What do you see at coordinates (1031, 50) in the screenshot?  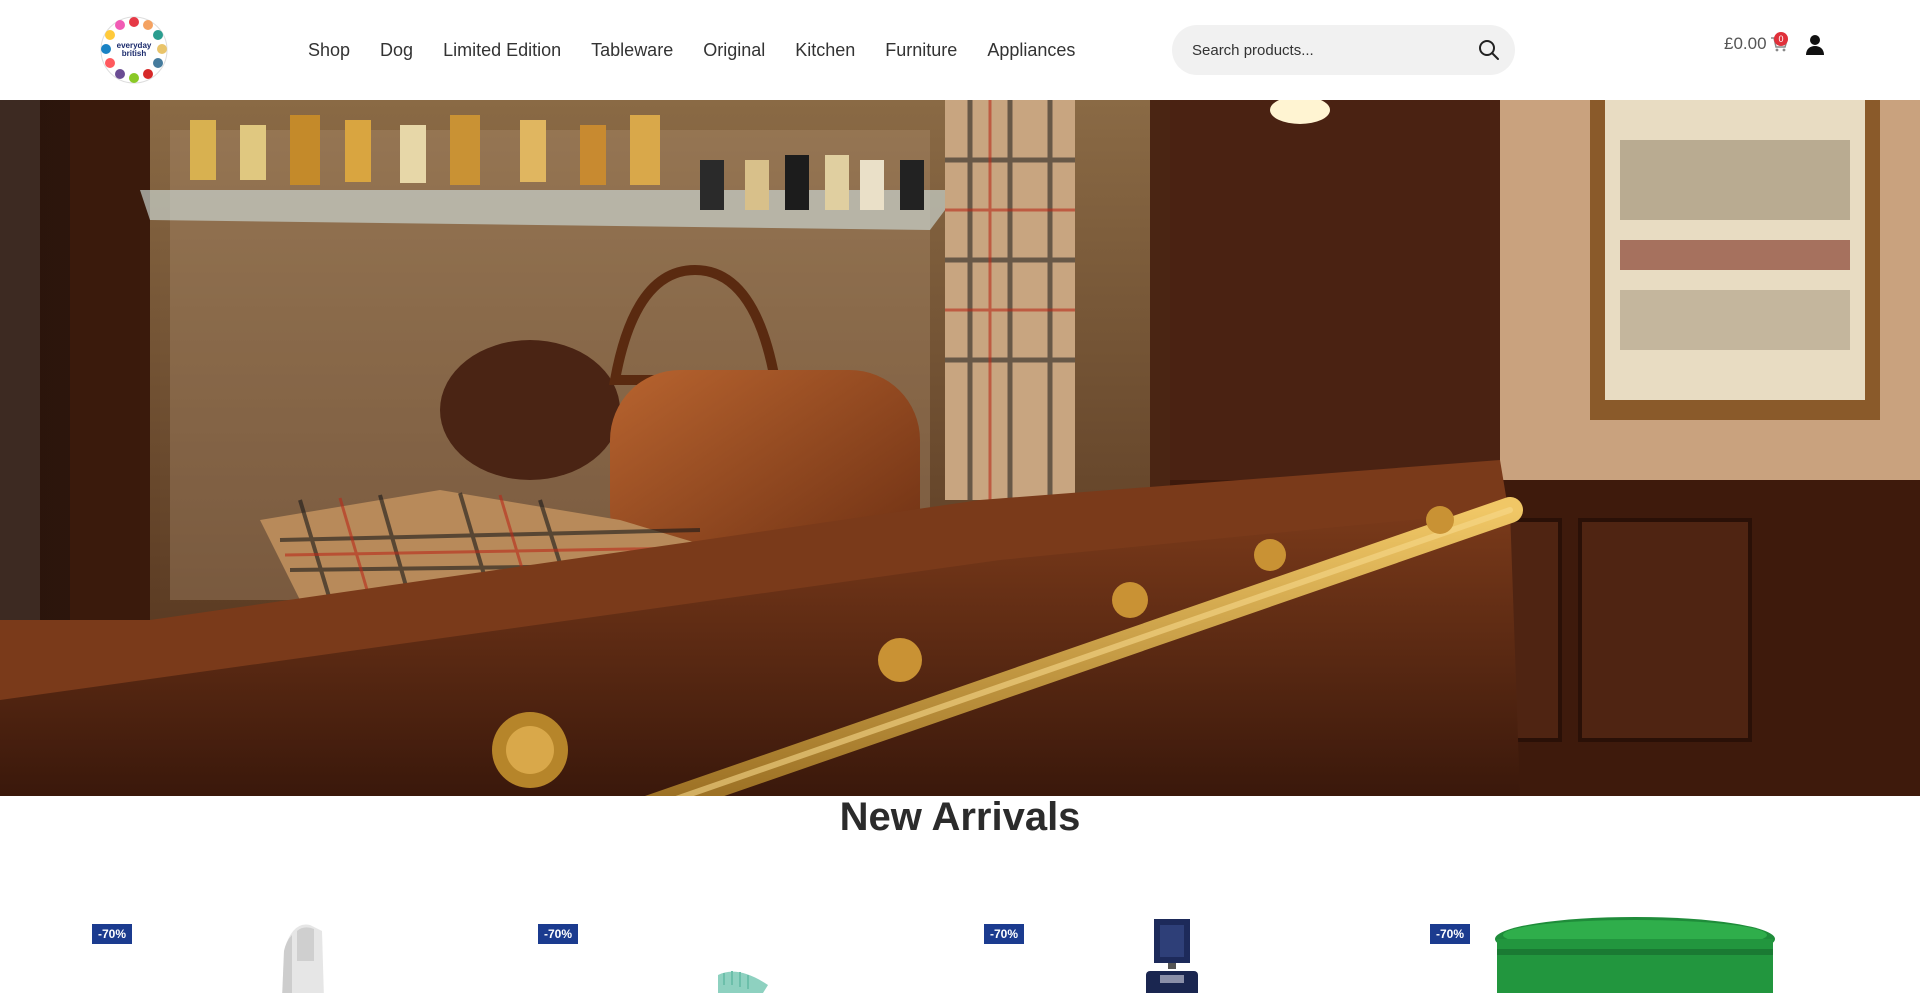 I see `nav-item-appliances: Appliances` at bounding box center [1031, 50].